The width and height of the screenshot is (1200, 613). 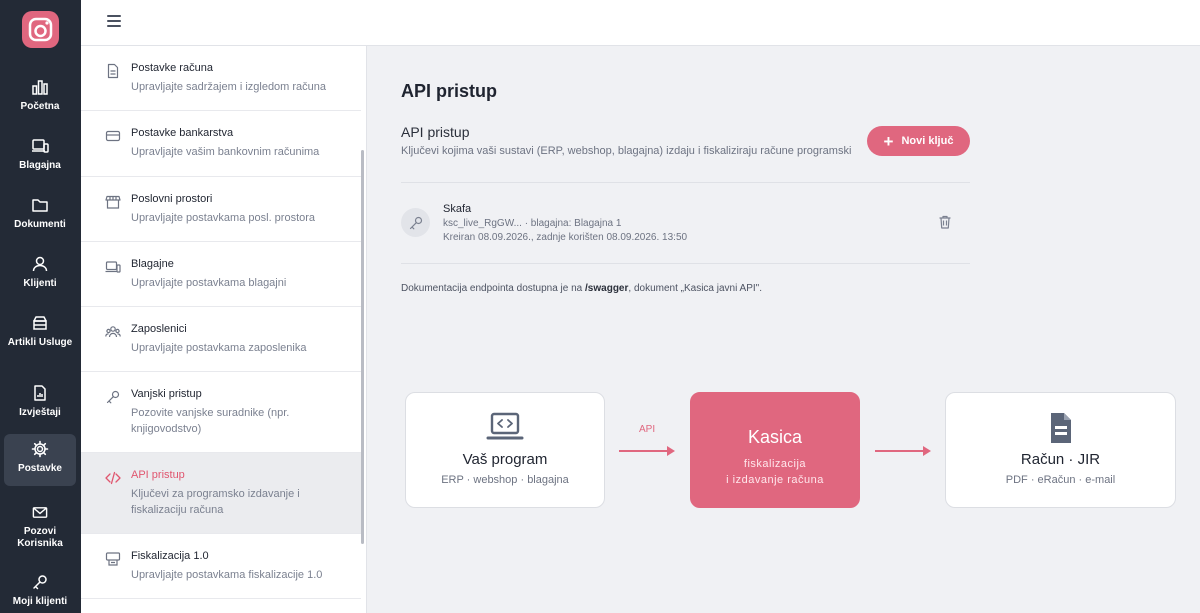 What do you see at coordinates (1060, 480) in the screenshot?
I see `flow-right-sub: PDF · eRačun · e-mail` at bounding box center [1060, 480].